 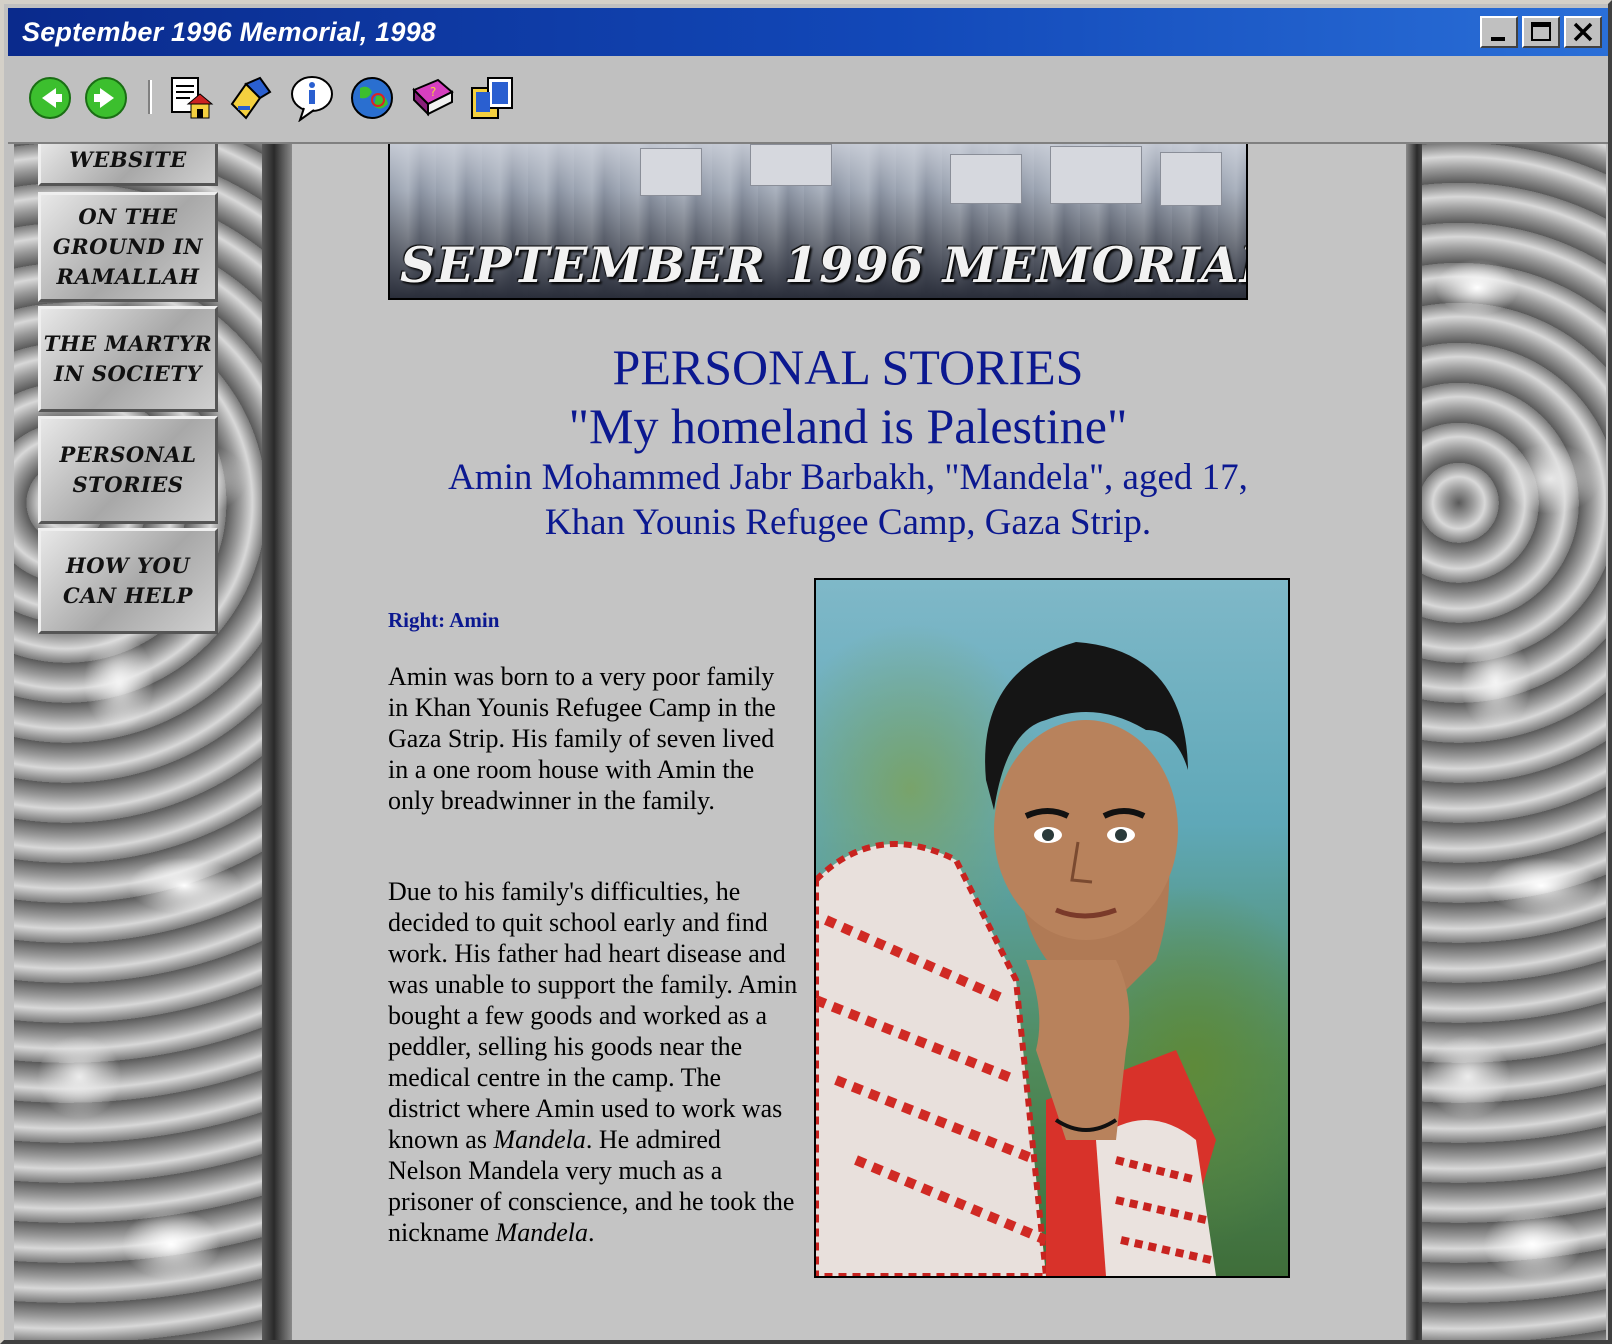 What do you see at coordinates (128, 470) in the screenshot?
I see `sidebar-item-personal-stories: PERSONAL STORIES` at bounding box center [128, 470].